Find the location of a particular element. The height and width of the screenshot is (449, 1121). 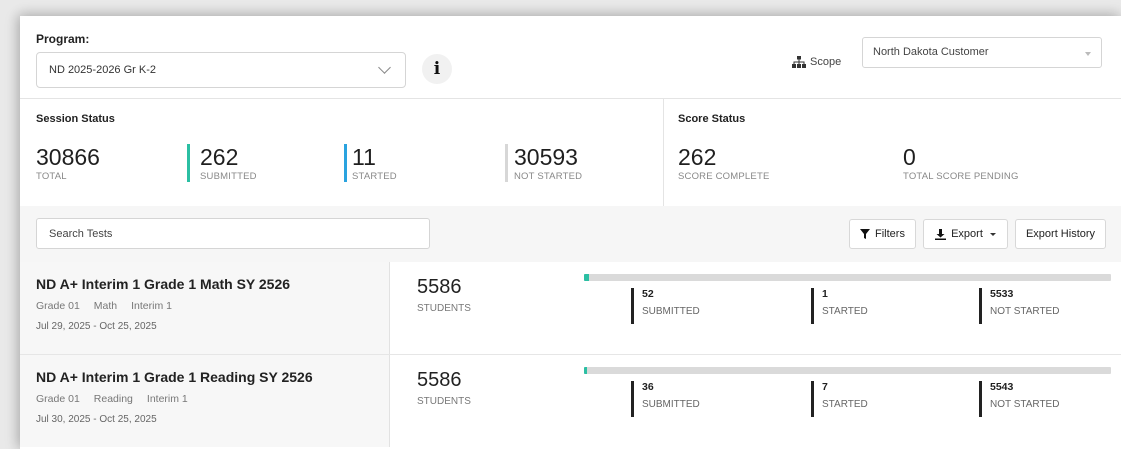

not-started-stat: 5543 NOT STARTED is located at coordinates (1019, 399).